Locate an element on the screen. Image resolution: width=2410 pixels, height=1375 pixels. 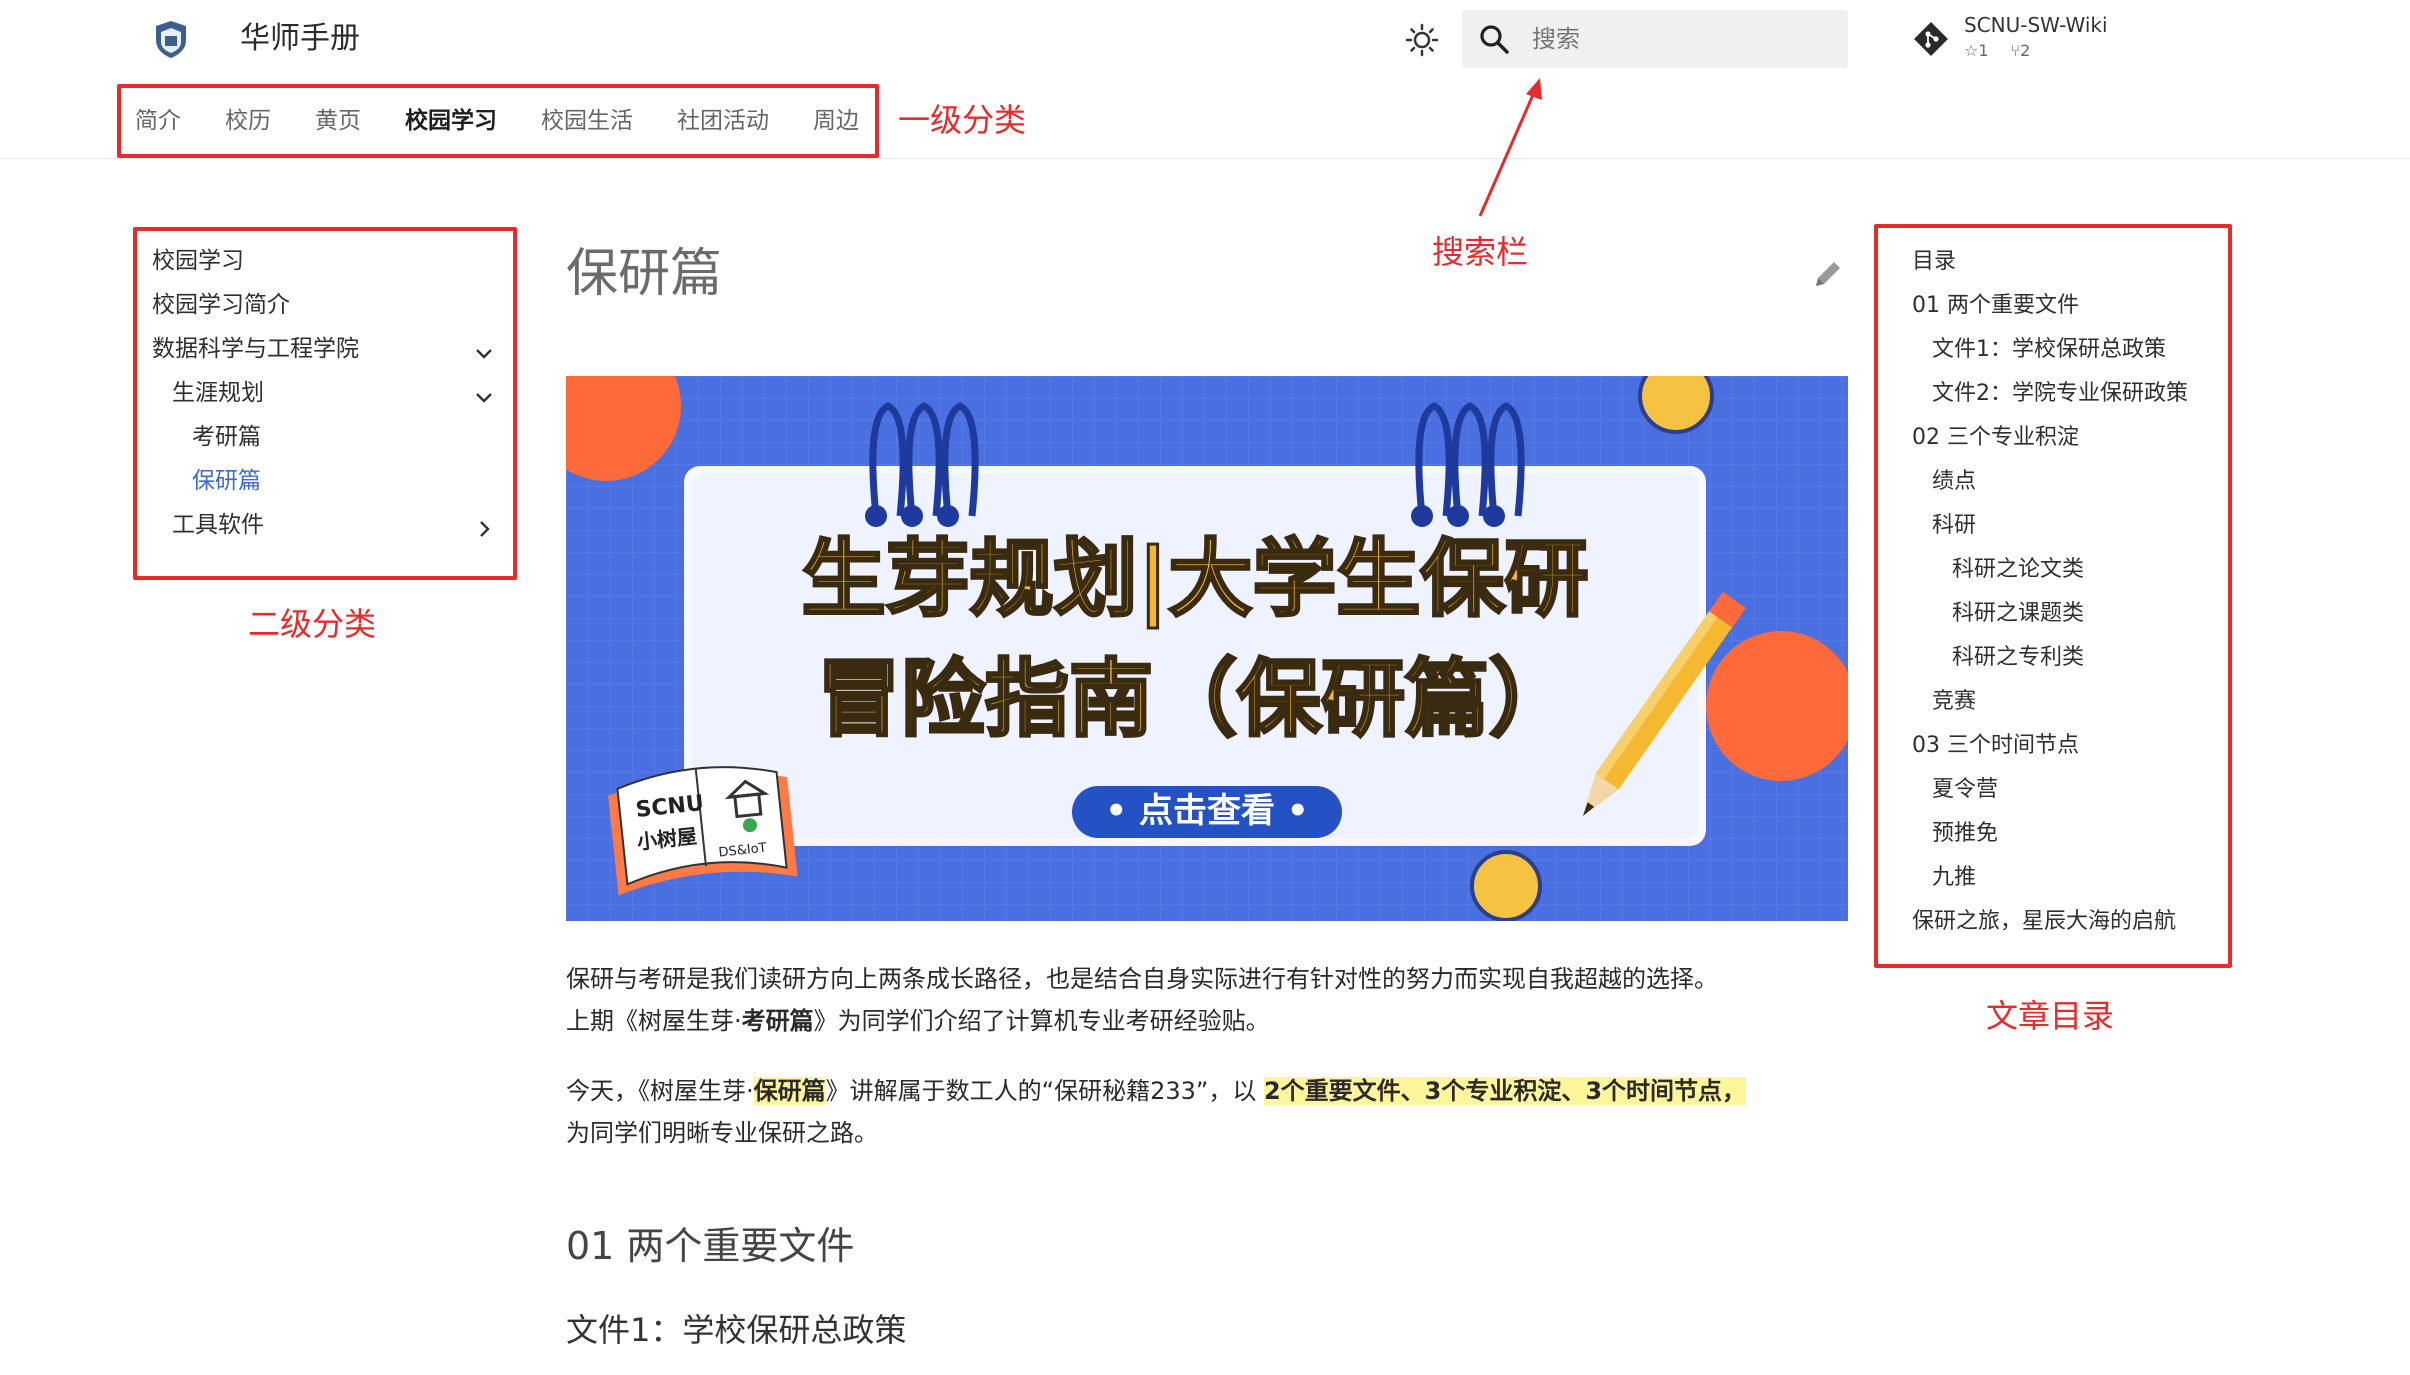
toc-item: 夏令营 is located at coordinates (1965, 790).